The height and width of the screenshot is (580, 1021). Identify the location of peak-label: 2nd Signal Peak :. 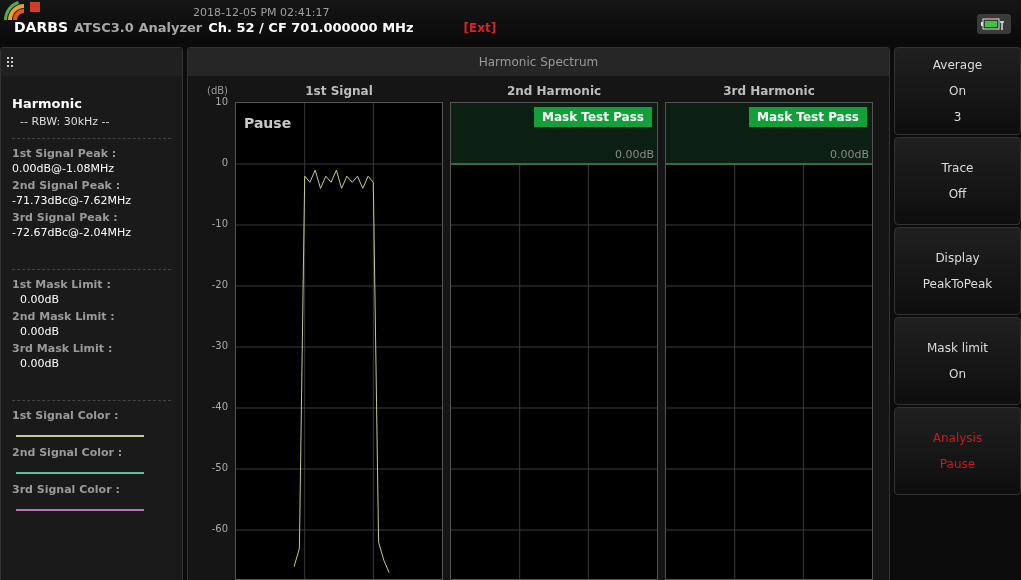
(66, 186).